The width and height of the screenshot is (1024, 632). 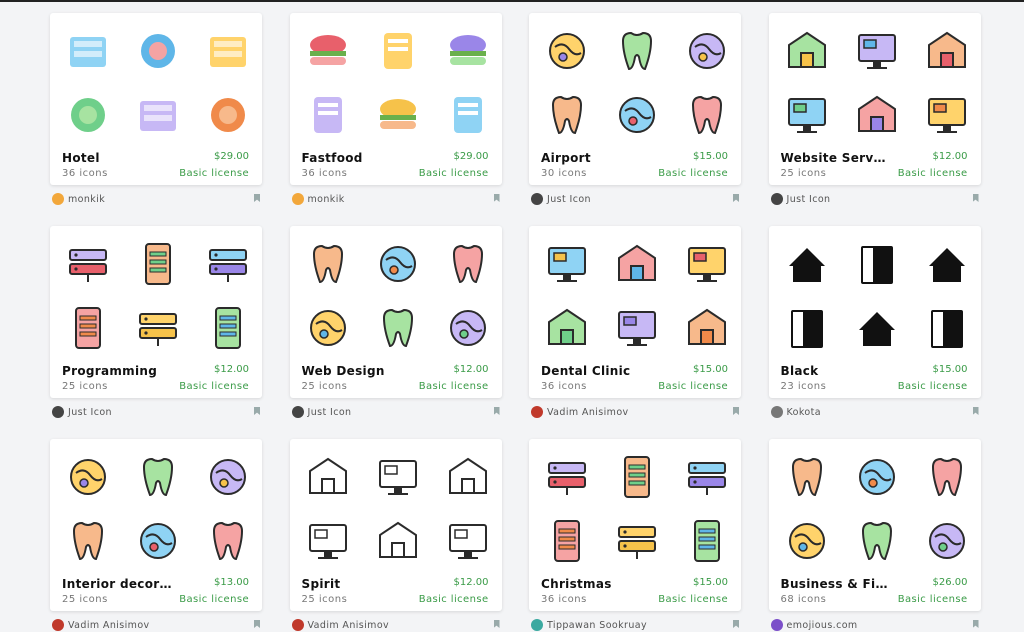 I want to click on author-name: Just Icon, so click(x=808, y=199).